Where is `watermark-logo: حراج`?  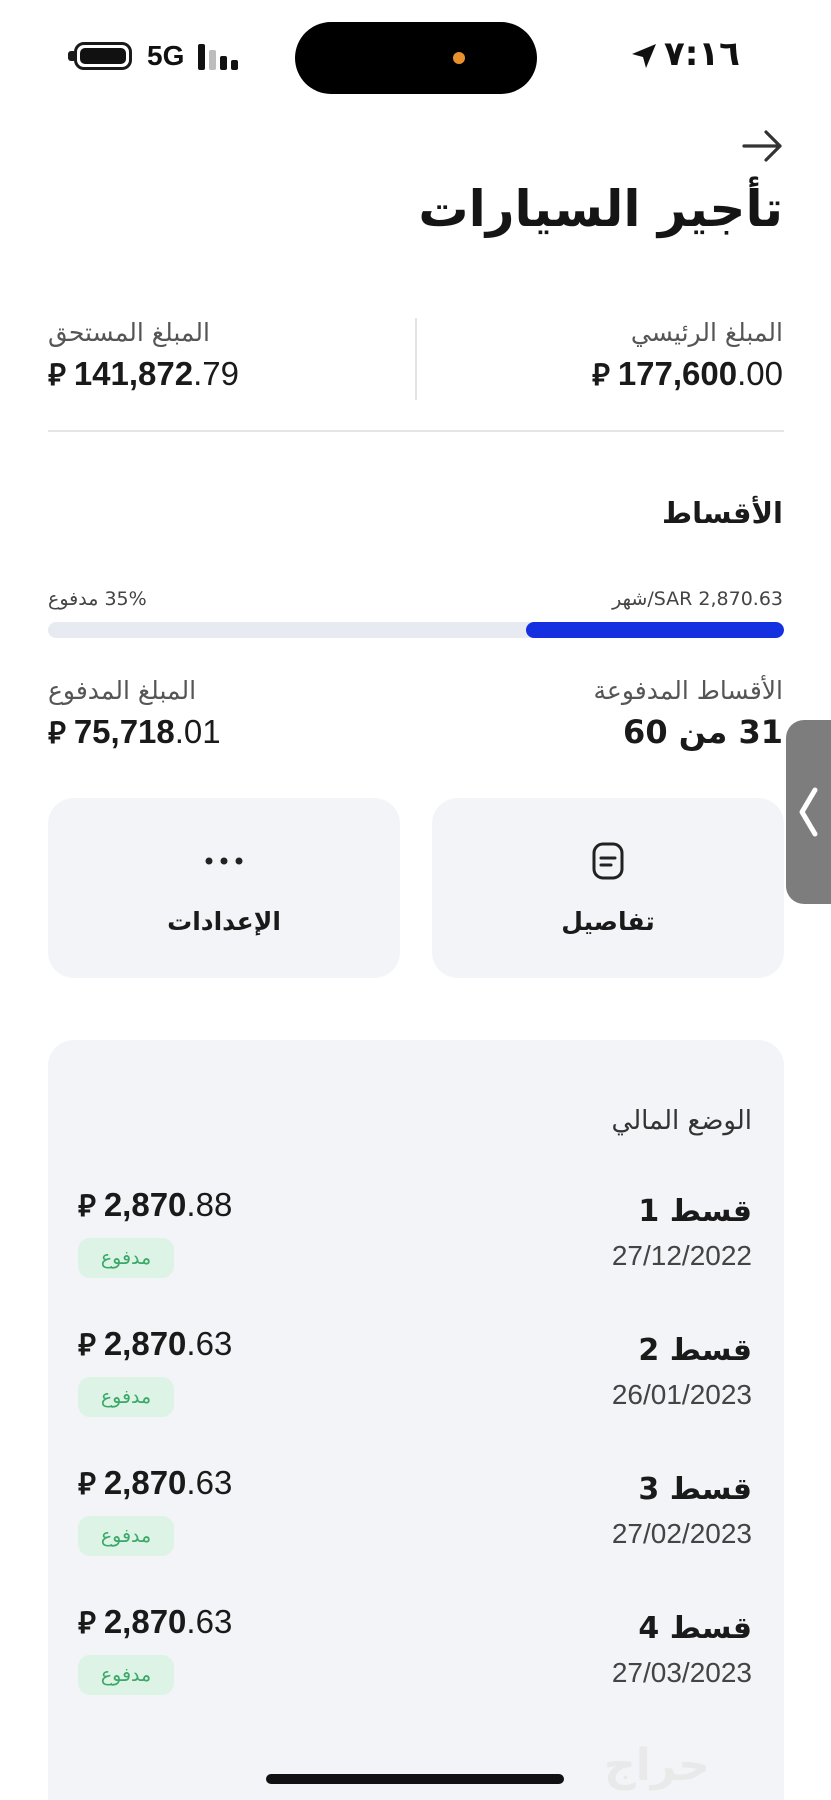
watermark-logo: حراج is located at coordinates (657, 1765).